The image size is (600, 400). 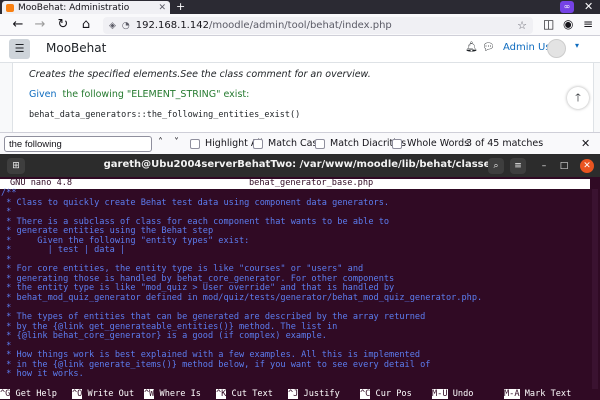 What do you see at coordinates (288, 143) in the screenshot?
I see `match-case-checkbox: Match Case` at bounding box center [288, 143].